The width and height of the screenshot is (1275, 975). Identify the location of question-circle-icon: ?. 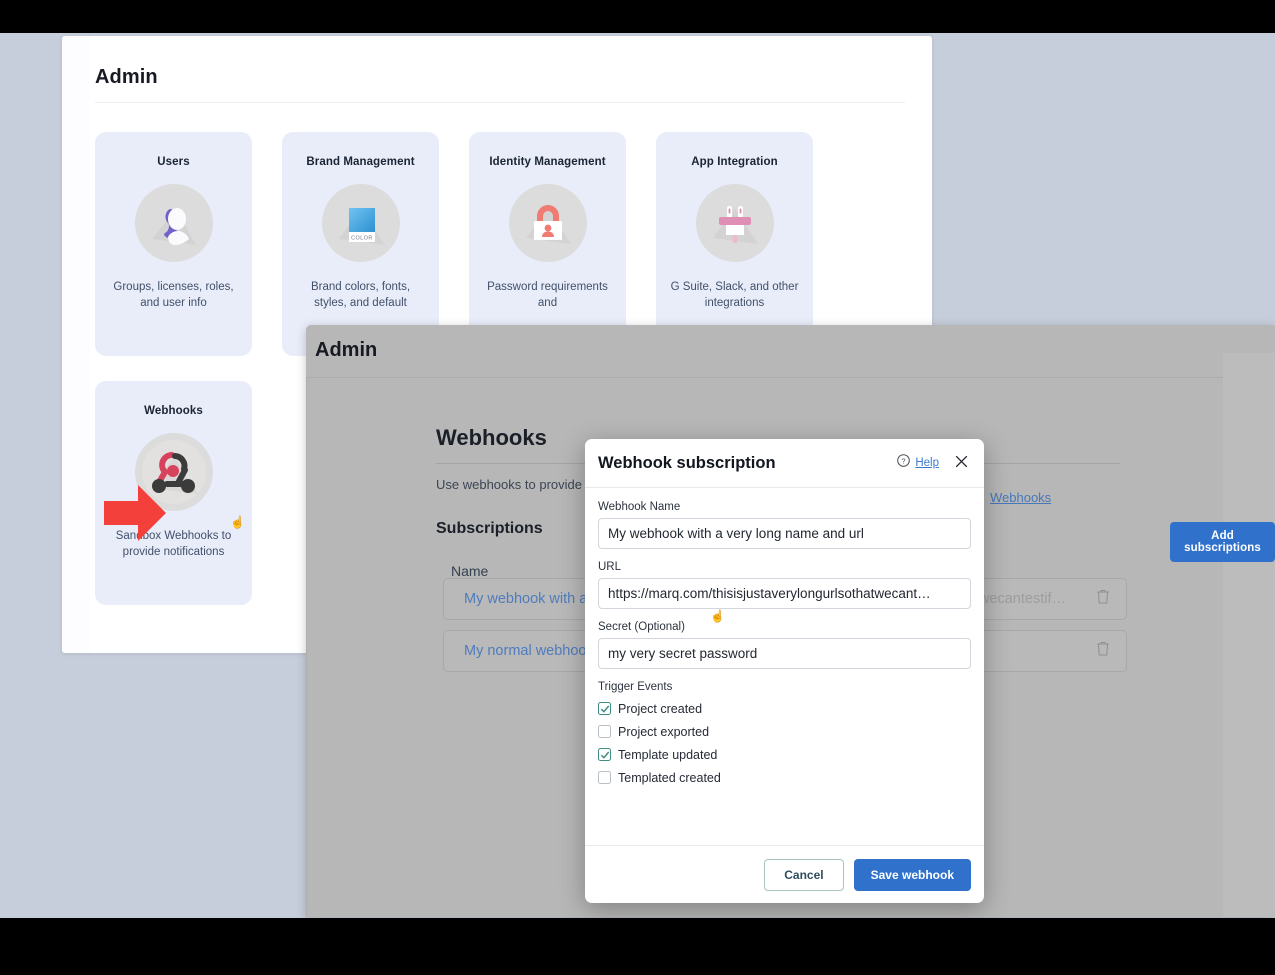
(904, 463).